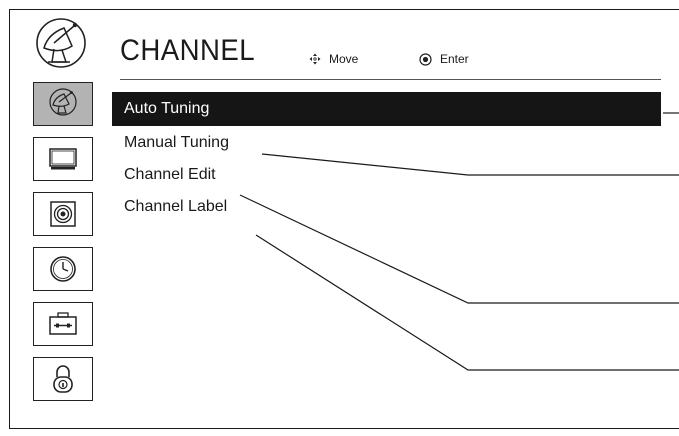 This screenshot has width=679, height=436. I want to click on enter-hint: Enter, so click(444, 59).